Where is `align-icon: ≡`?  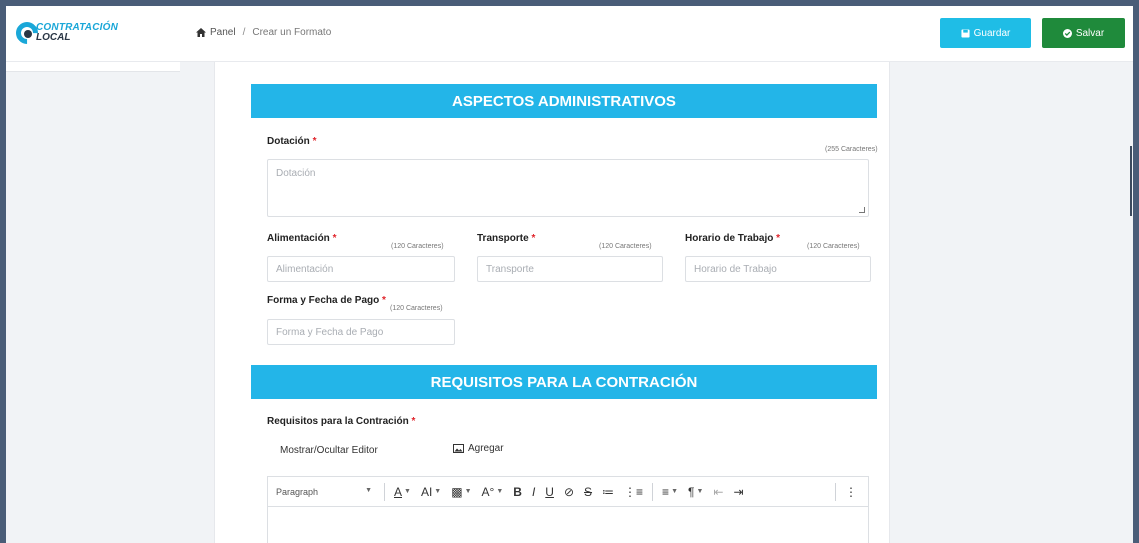 align-icon: ≡ is located at coordinates (666, 491).